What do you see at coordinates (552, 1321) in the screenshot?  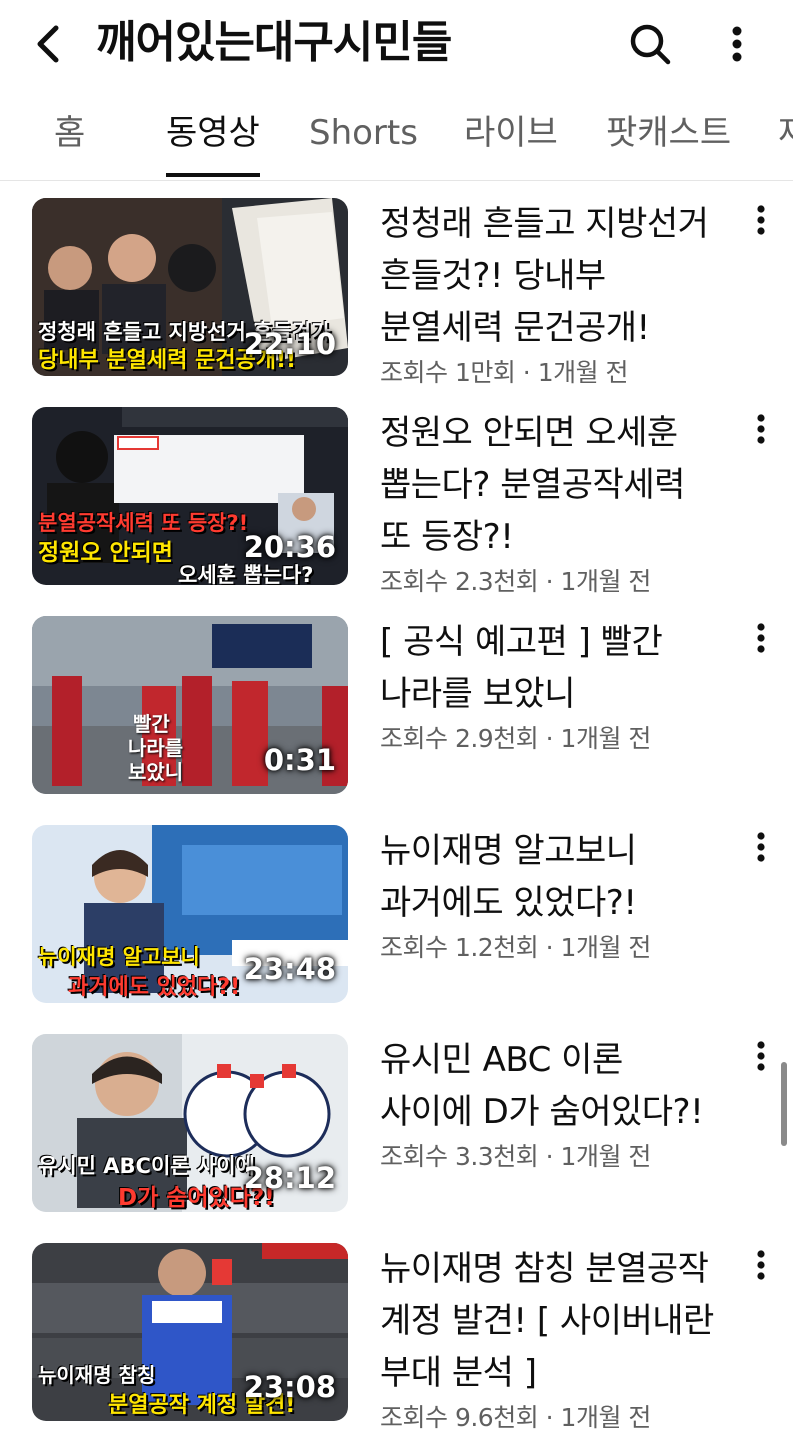 I see `video-title: 뉴이재명 참칭 분열공작 계정 발견! [ 사이버내란 부대 분석 ]` at bounding box center [552, 1321].